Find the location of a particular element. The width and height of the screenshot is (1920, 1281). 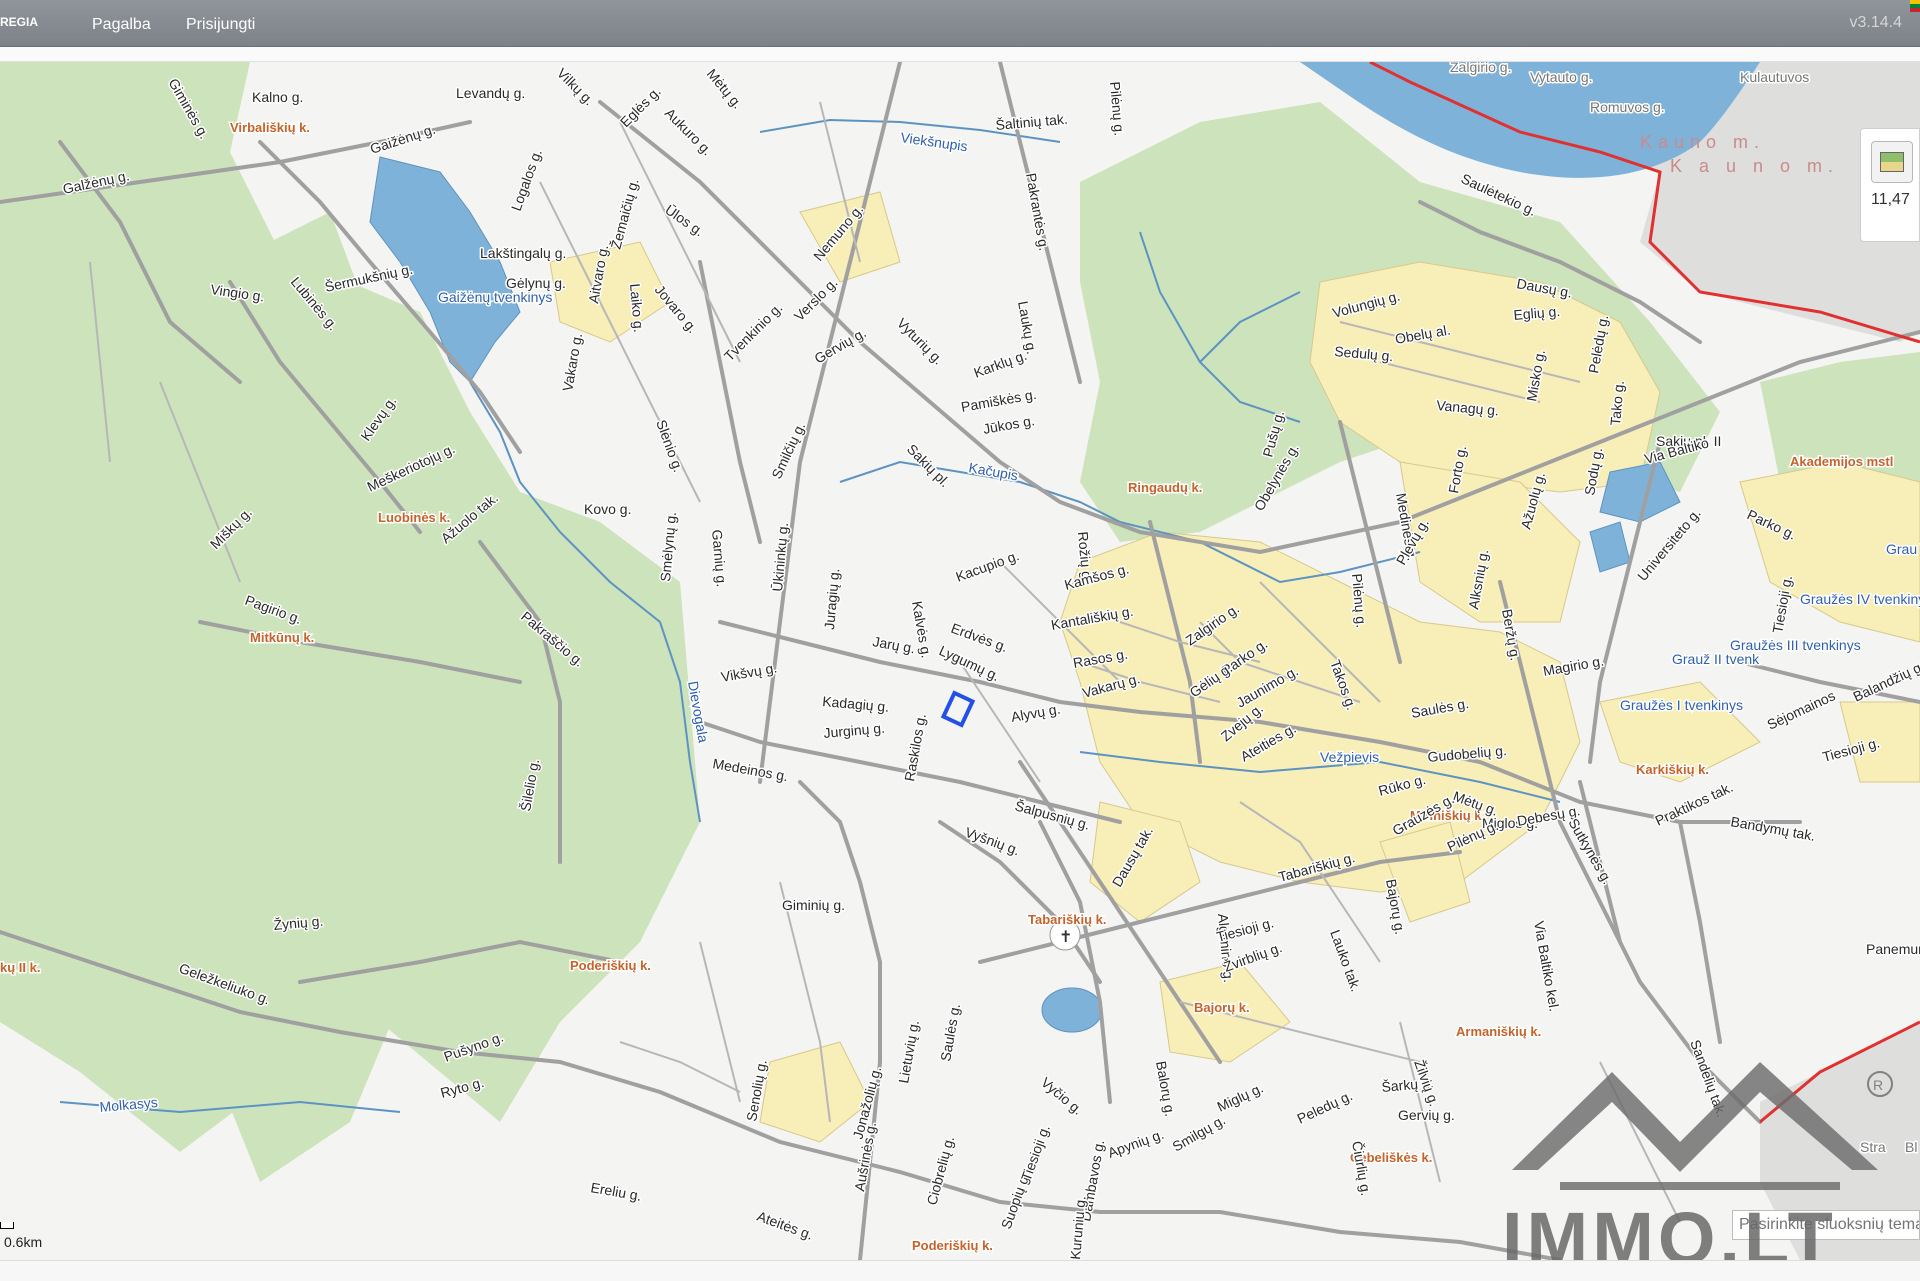

map-layer-icon is located at coordinates (1892, 162).